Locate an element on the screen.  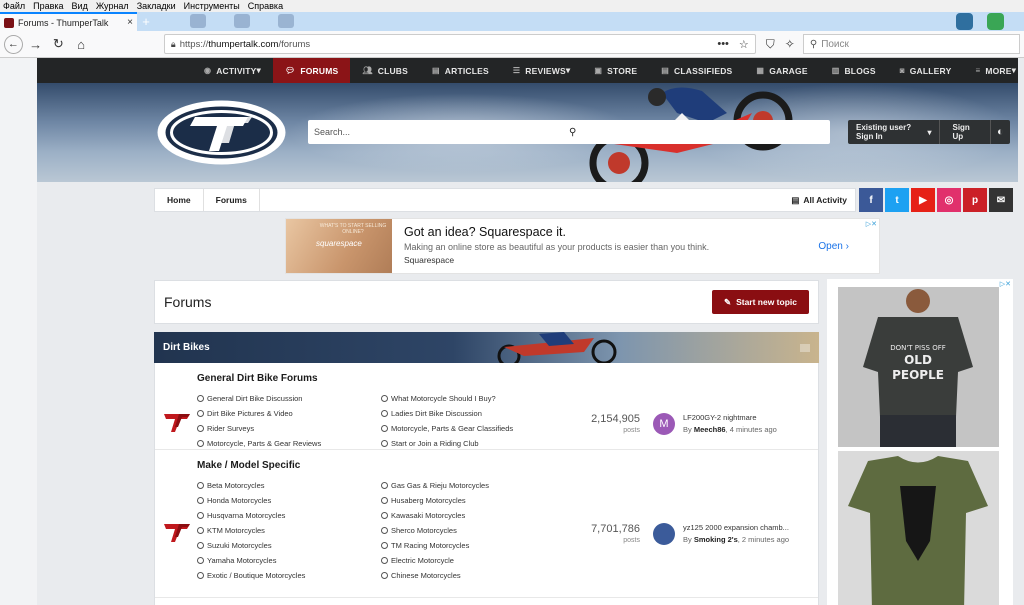
subforum-link: Husqvarna Motorcycles is located at coordinates (289, 515).